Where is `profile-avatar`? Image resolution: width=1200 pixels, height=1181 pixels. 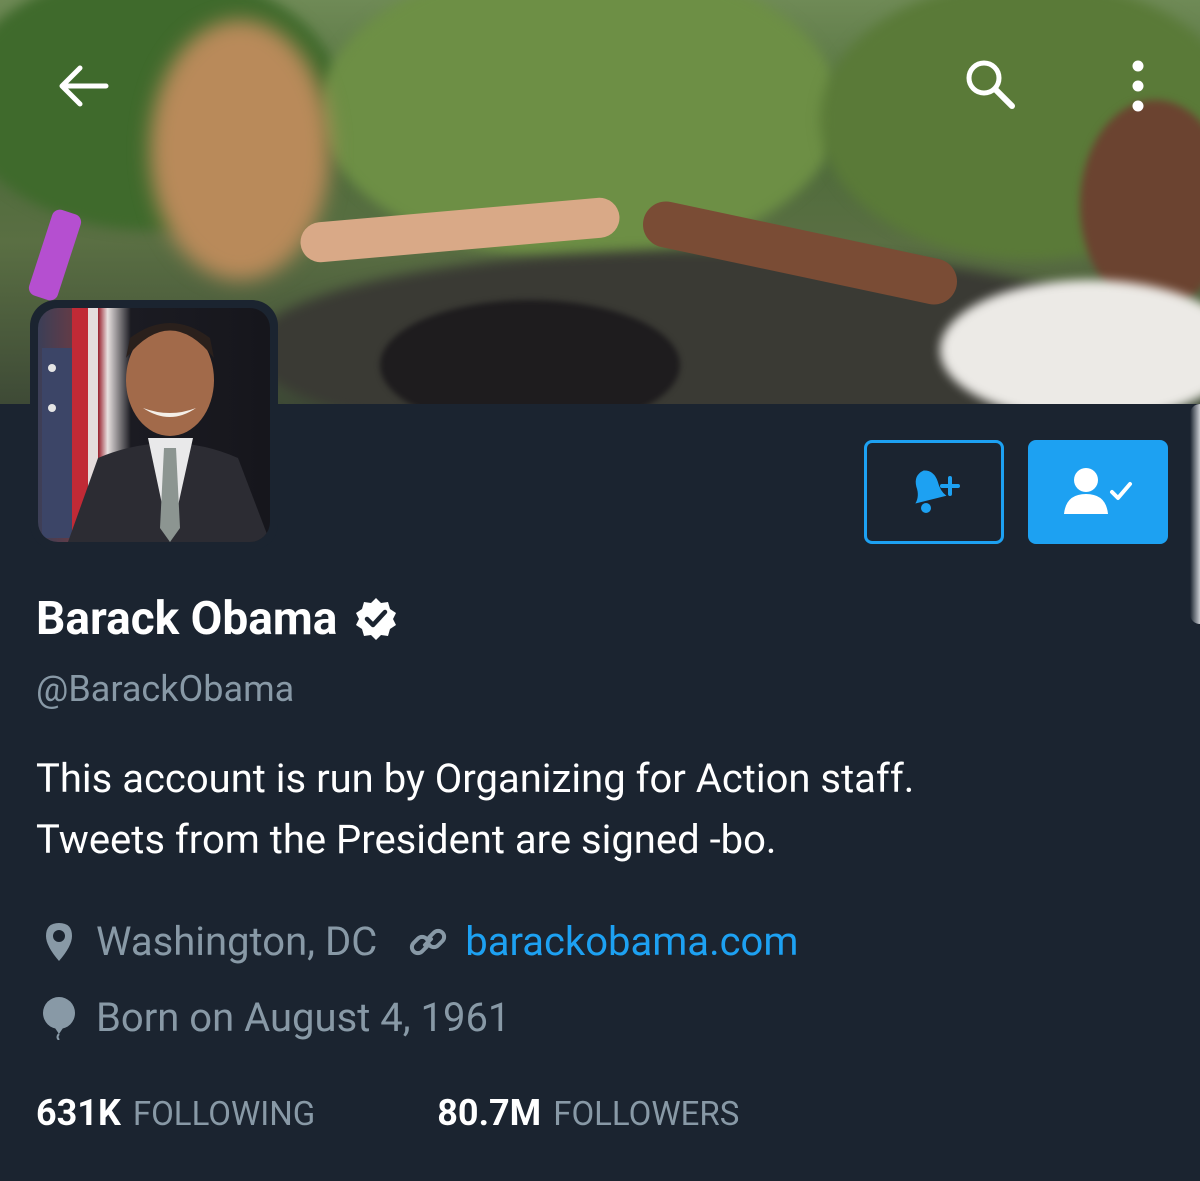 profile-avatar is located at coordinates (154, 425).